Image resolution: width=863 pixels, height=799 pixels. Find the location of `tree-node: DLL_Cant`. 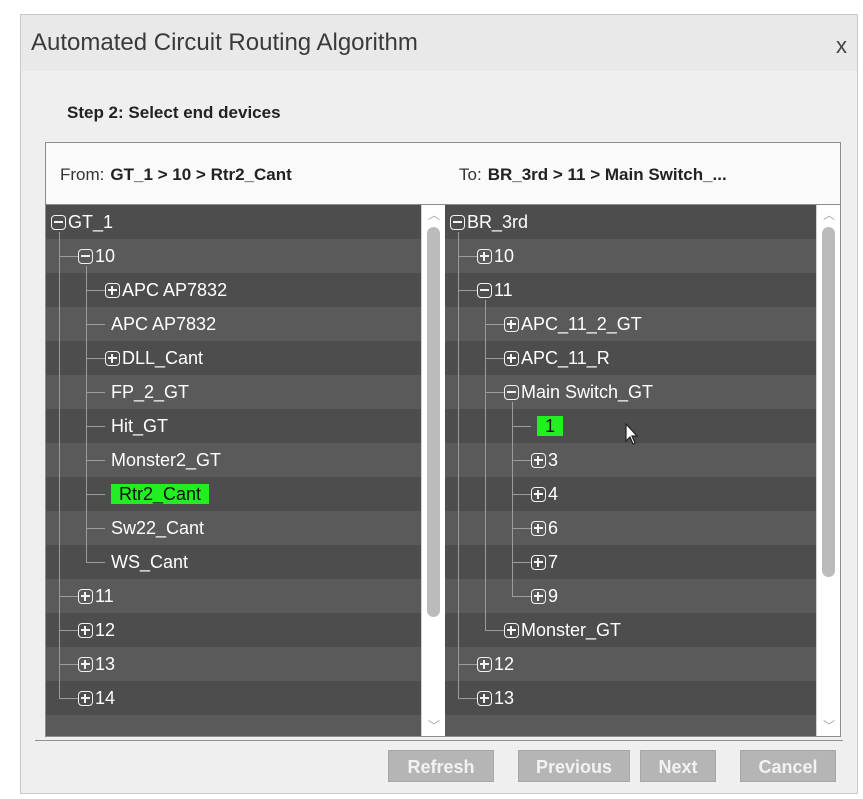

tree-node: DLL_Cant is located at coordinates (154, 358).